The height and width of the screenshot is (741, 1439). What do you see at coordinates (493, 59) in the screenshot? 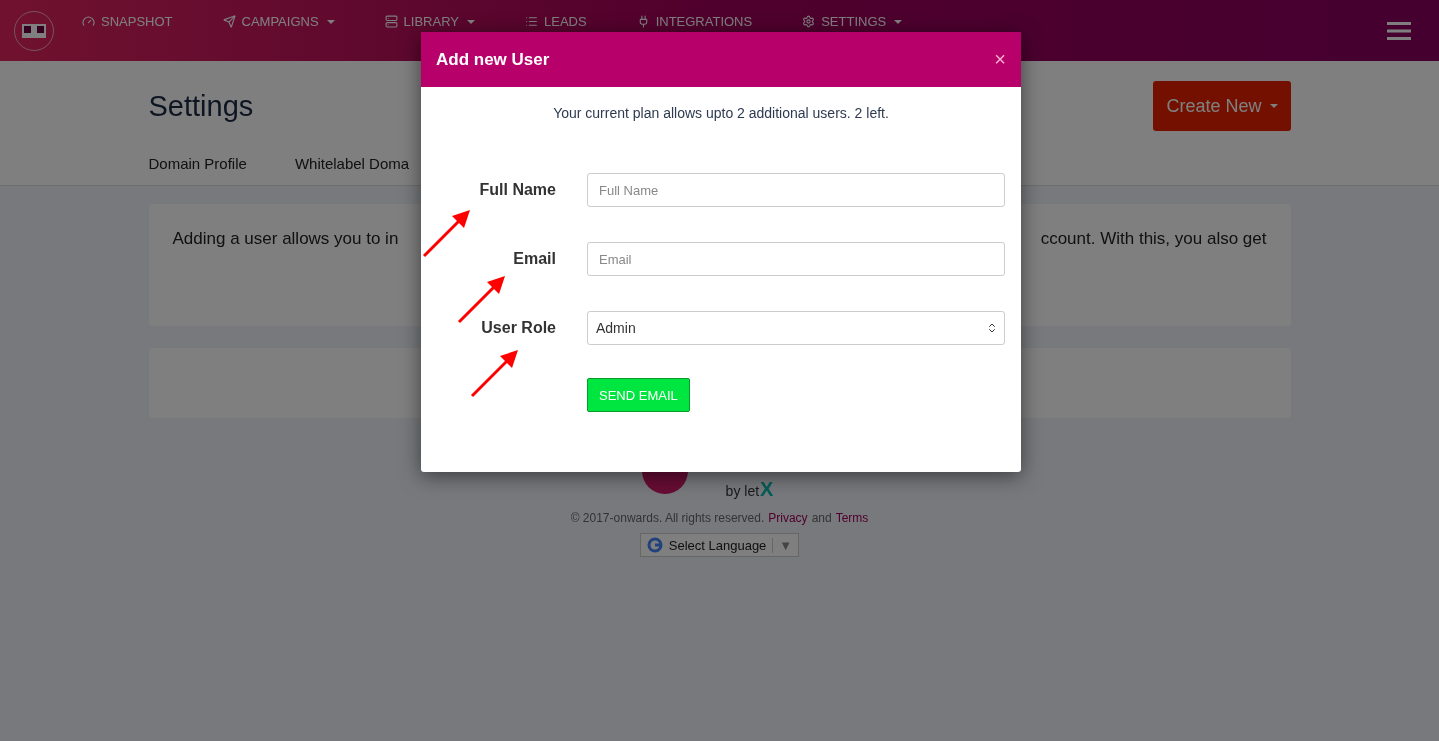
I see `dialog-title: Add new User` at bounding box center [493, 59].